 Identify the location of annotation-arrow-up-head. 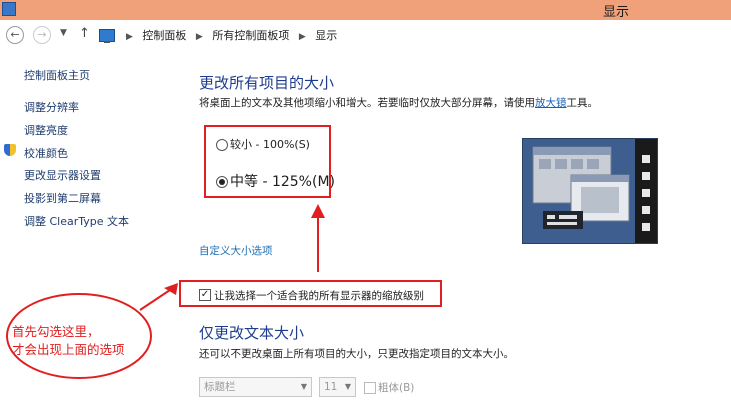
(318, 211).